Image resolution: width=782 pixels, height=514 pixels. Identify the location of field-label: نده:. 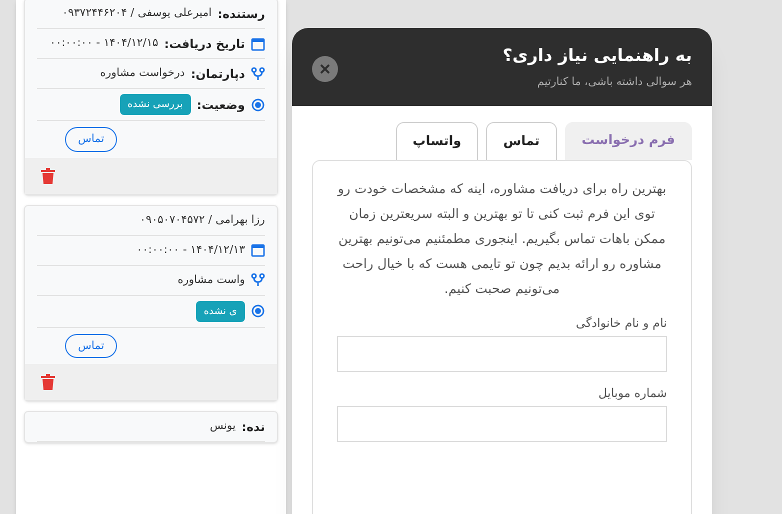
(253, 427).